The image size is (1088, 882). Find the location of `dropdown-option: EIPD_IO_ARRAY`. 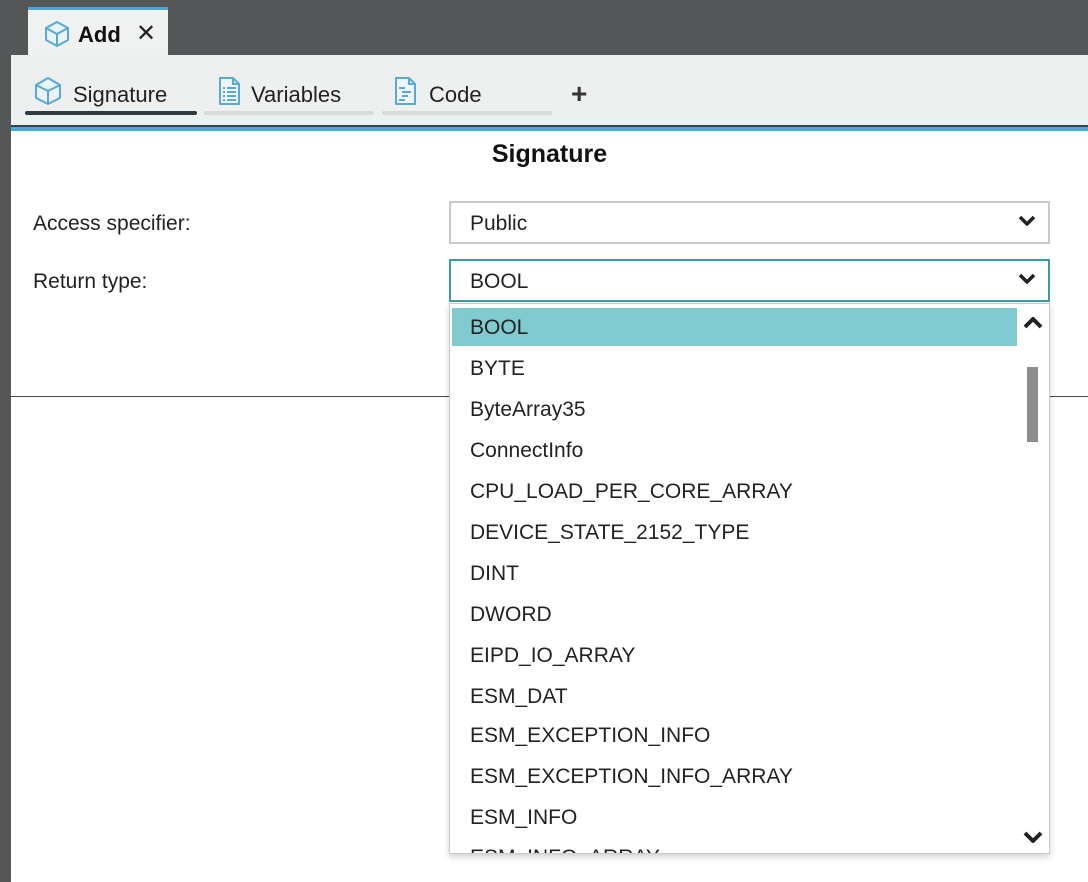

dropdown-option: EIPD_IO_ARRAY is located at coordinates (734, 655).